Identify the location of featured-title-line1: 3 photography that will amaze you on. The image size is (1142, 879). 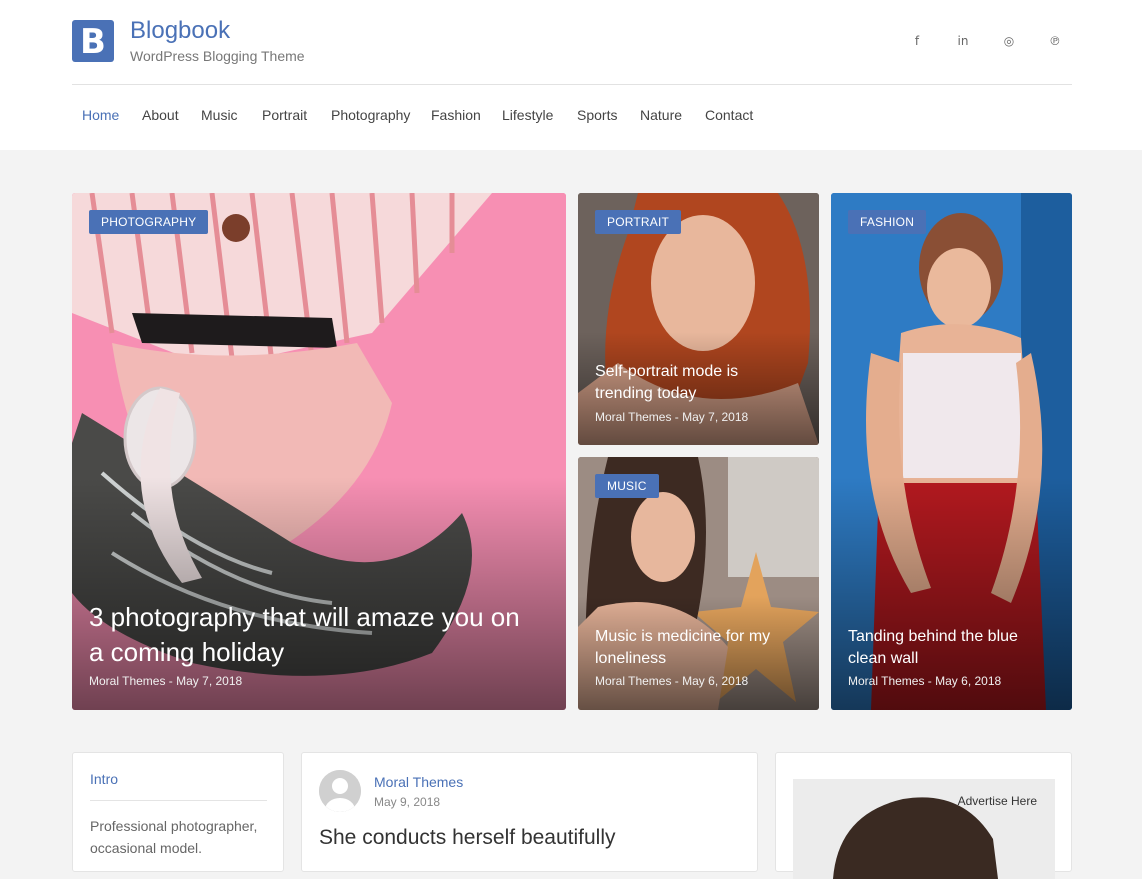
(304, 617).